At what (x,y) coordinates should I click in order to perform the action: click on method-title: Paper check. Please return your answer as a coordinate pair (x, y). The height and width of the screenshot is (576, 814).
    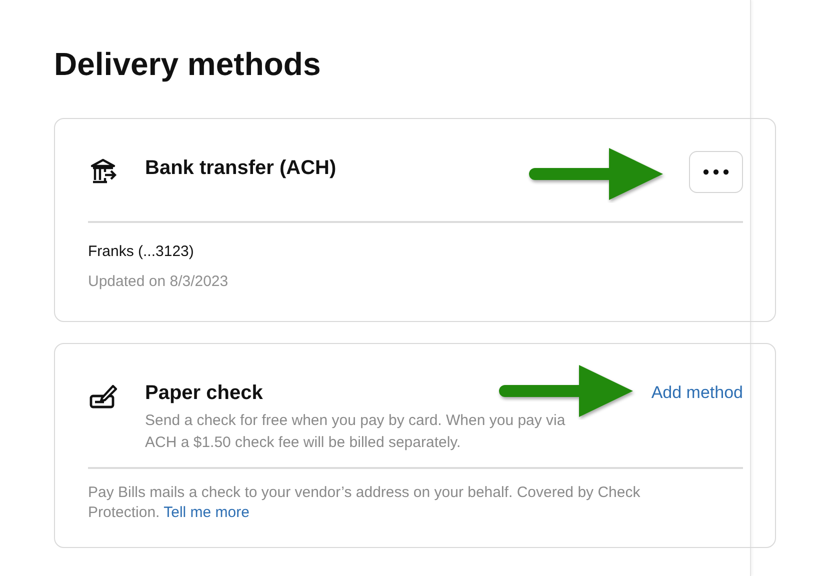
    Looking at the image, I should click on (204, 393).